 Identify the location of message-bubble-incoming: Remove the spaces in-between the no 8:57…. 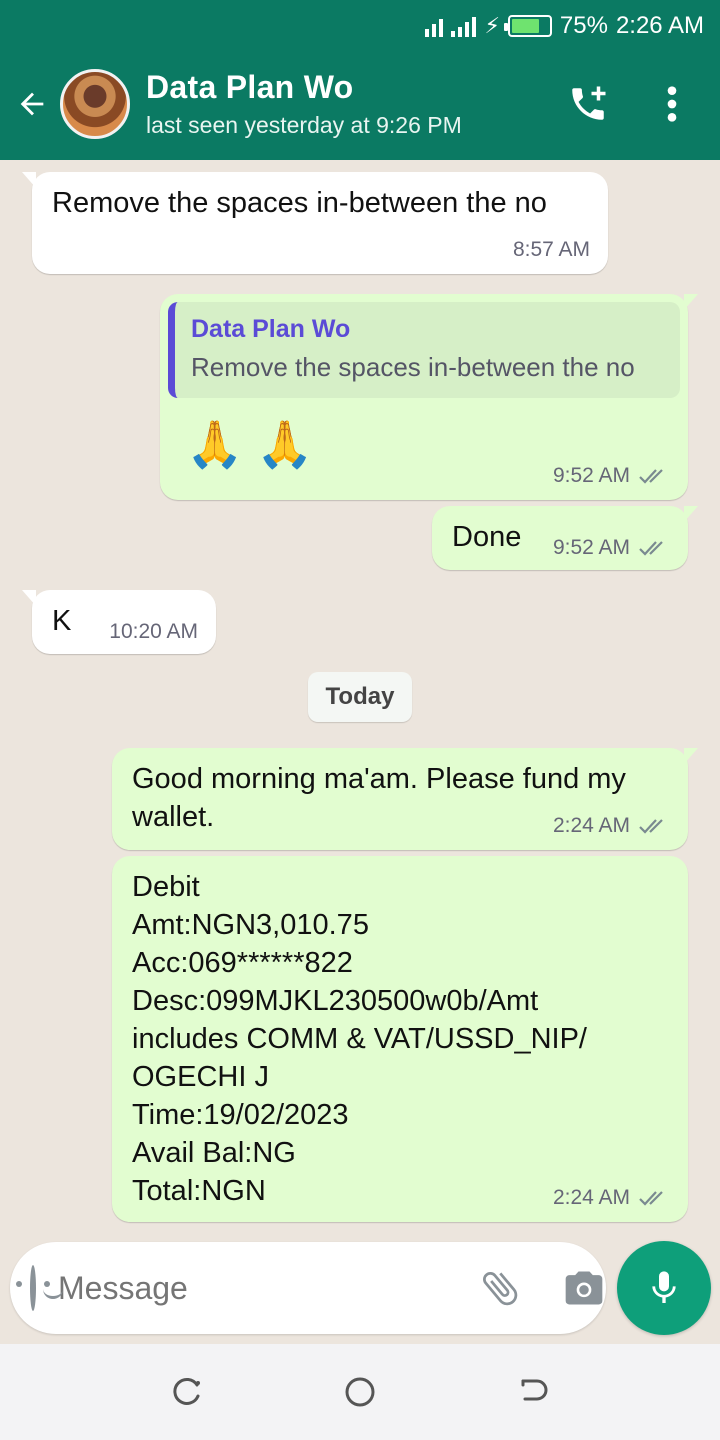
(315, 223).